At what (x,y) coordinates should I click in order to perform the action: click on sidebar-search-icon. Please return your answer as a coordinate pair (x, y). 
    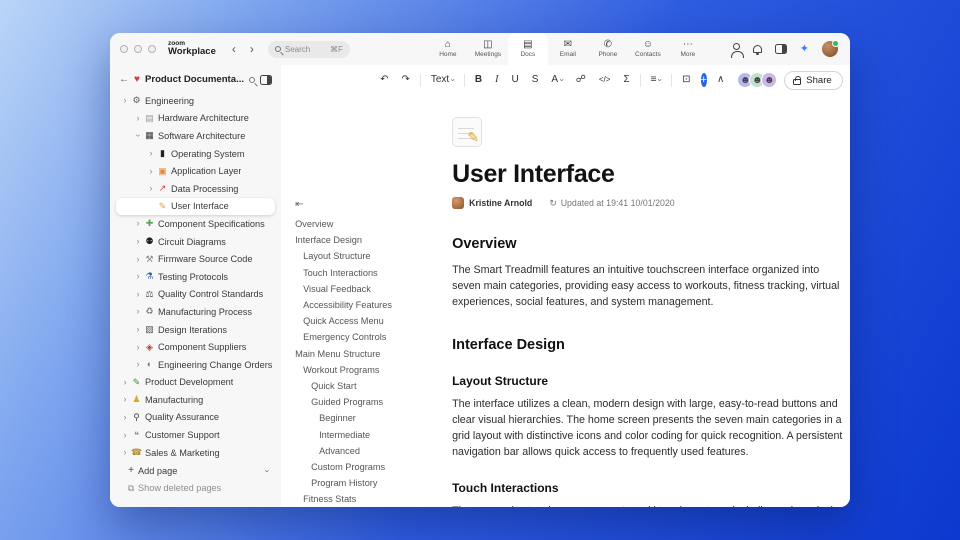
    Looking at the image, I should click on (252, 79).